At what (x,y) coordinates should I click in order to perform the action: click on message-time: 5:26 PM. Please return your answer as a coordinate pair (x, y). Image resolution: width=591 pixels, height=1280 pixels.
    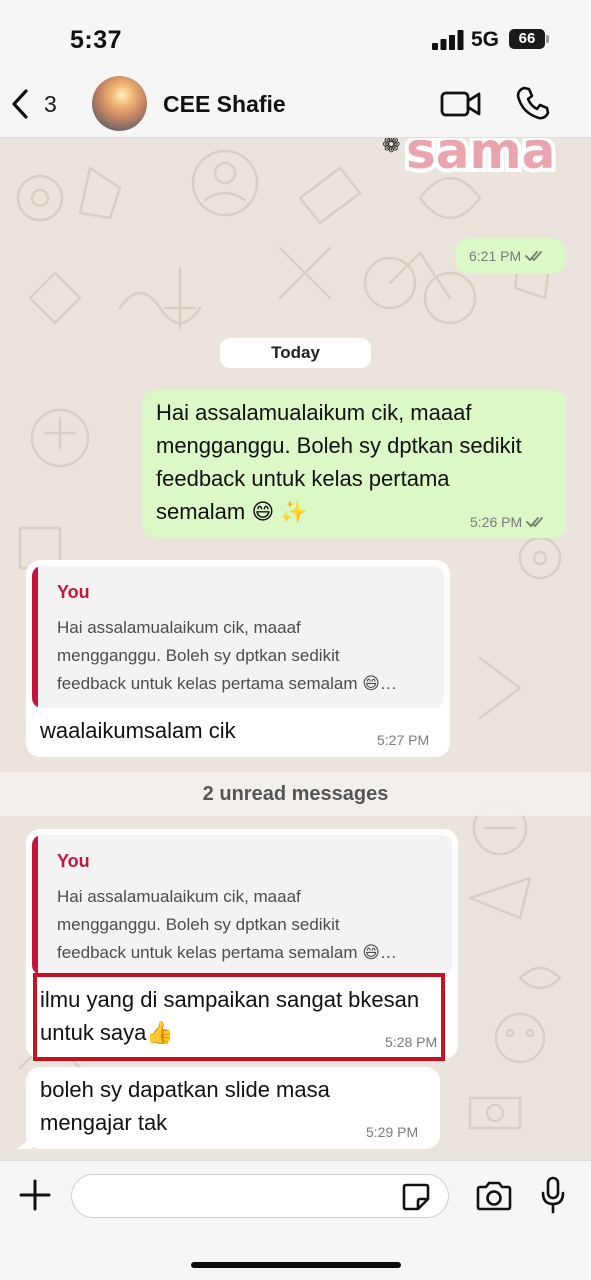
    Looking at the image, I should click on (496, 522).